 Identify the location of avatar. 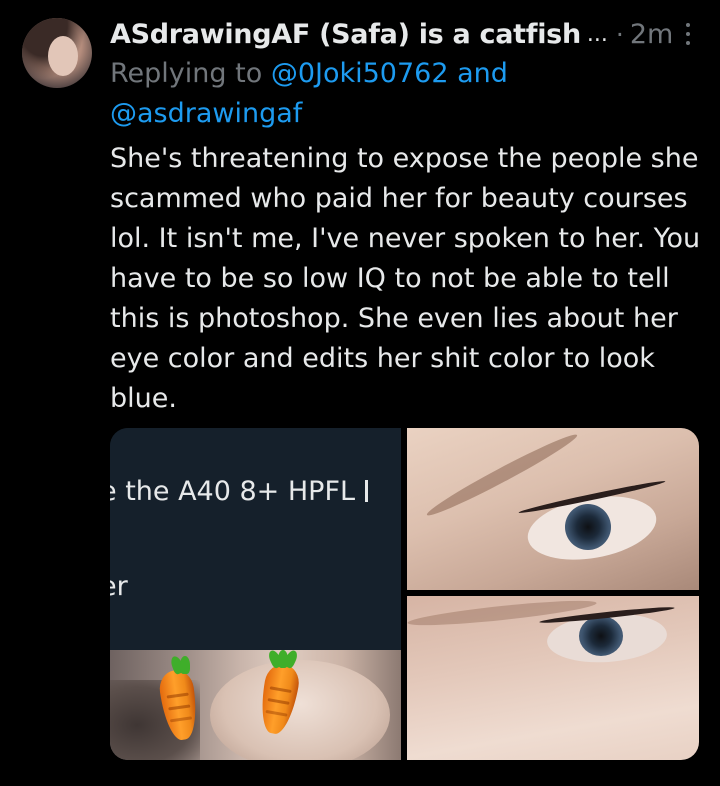
(57, 53).